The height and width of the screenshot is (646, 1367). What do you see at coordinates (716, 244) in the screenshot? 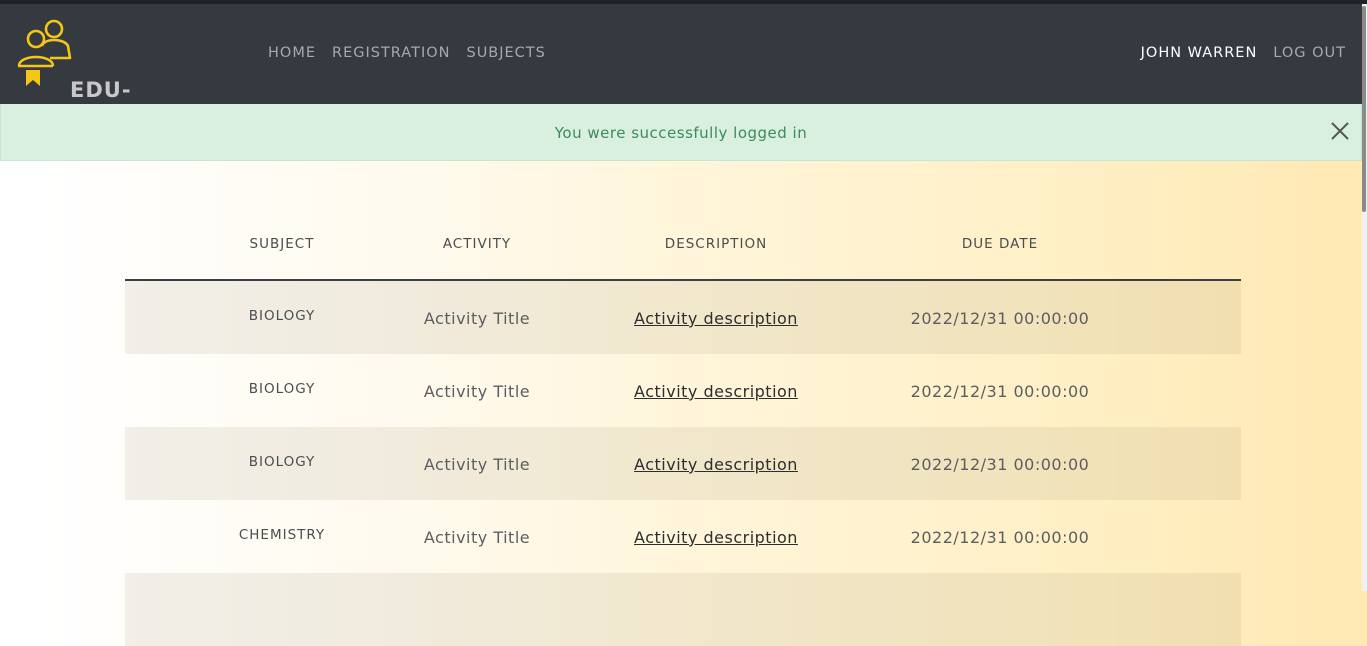
I see `header-description: DESCRIPTION` at bounding box center [716, 244].